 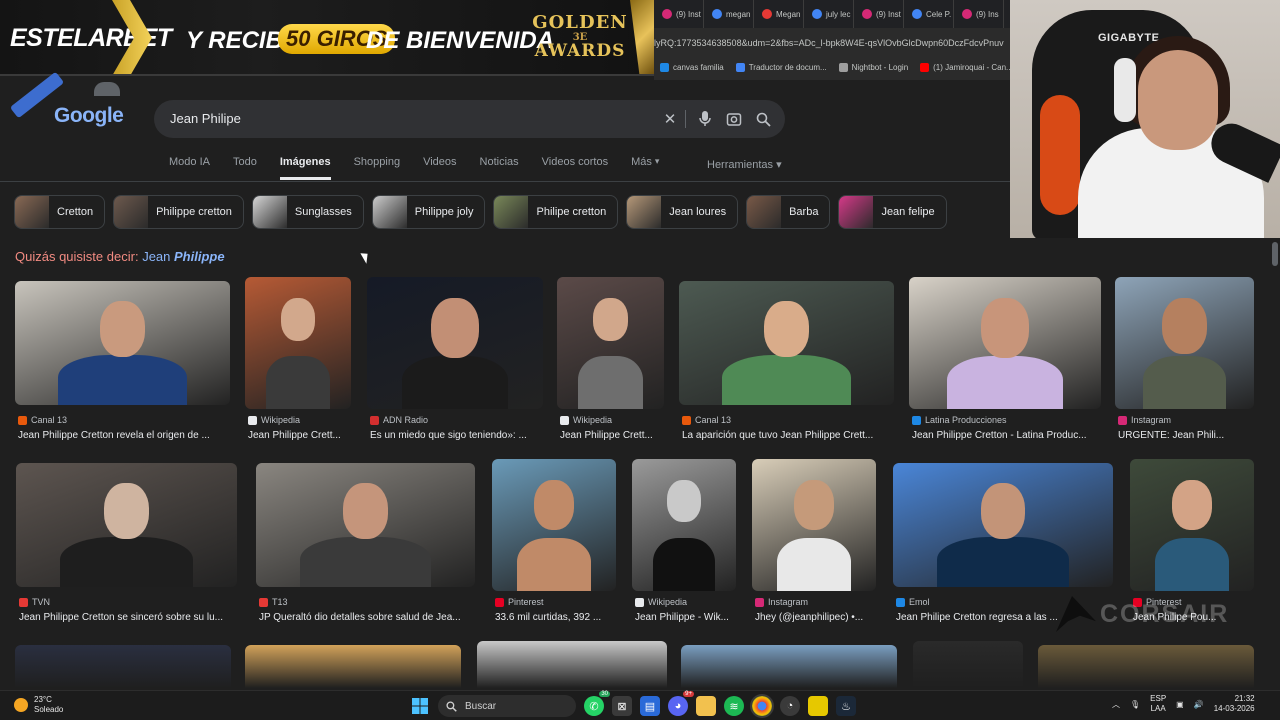 I want to click on spotify-icon: ≋, so click(x=734, y=706).